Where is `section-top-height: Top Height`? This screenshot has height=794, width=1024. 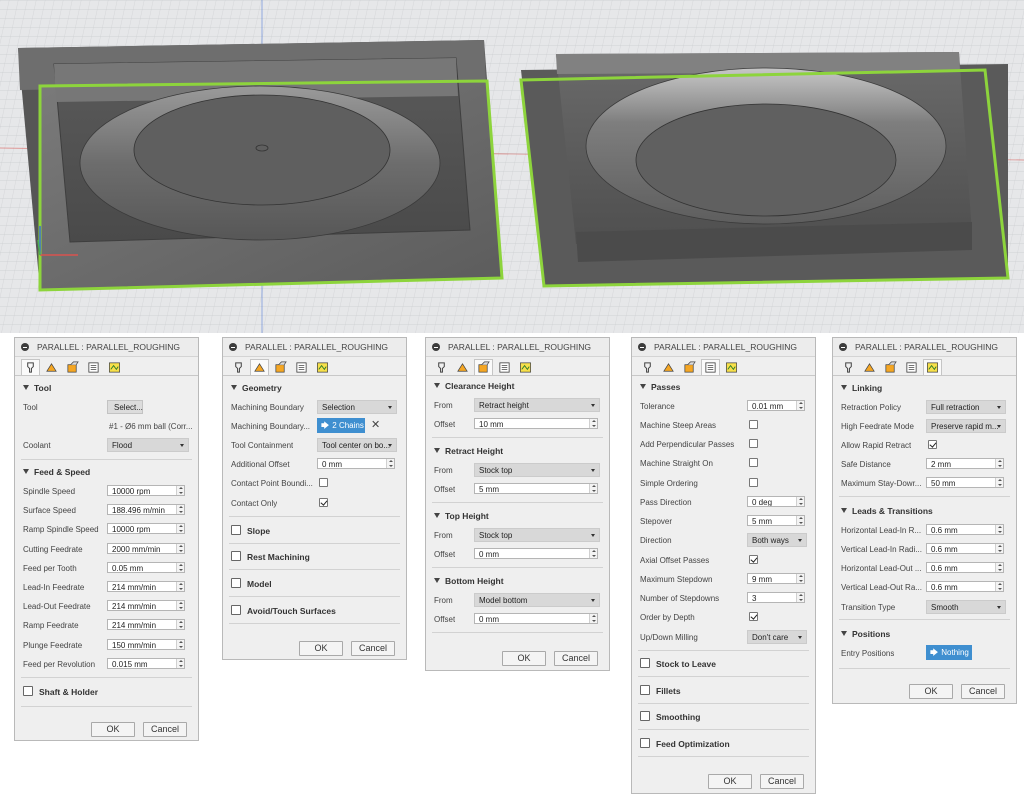
section-top-height: Top Height is located at coordinates (461, 516).